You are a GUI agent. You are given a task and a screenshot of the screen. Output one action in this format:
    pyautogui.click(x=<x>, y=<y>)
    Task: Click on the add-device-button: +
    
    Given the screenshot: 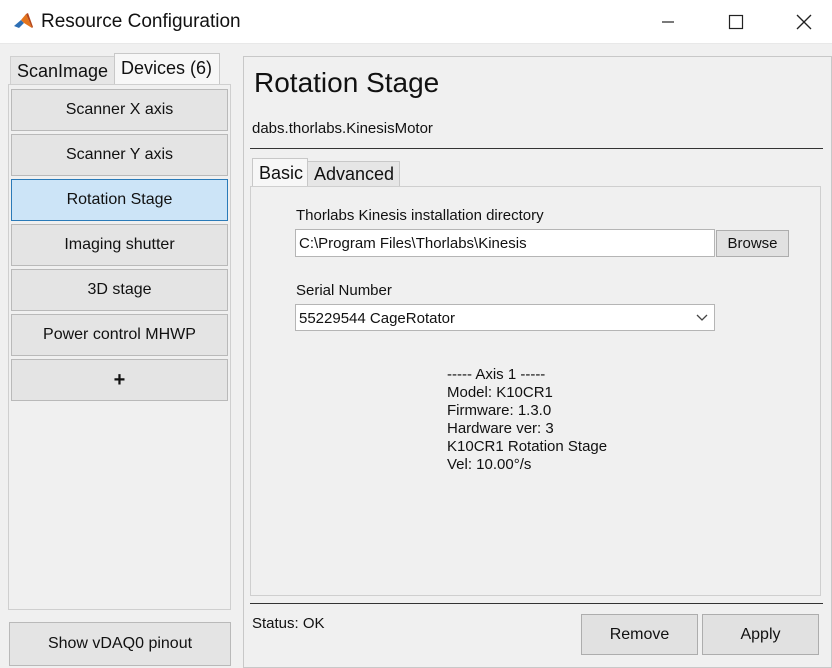 What is the action you would take?
    pyautogui.click(x=119, y=380)
    